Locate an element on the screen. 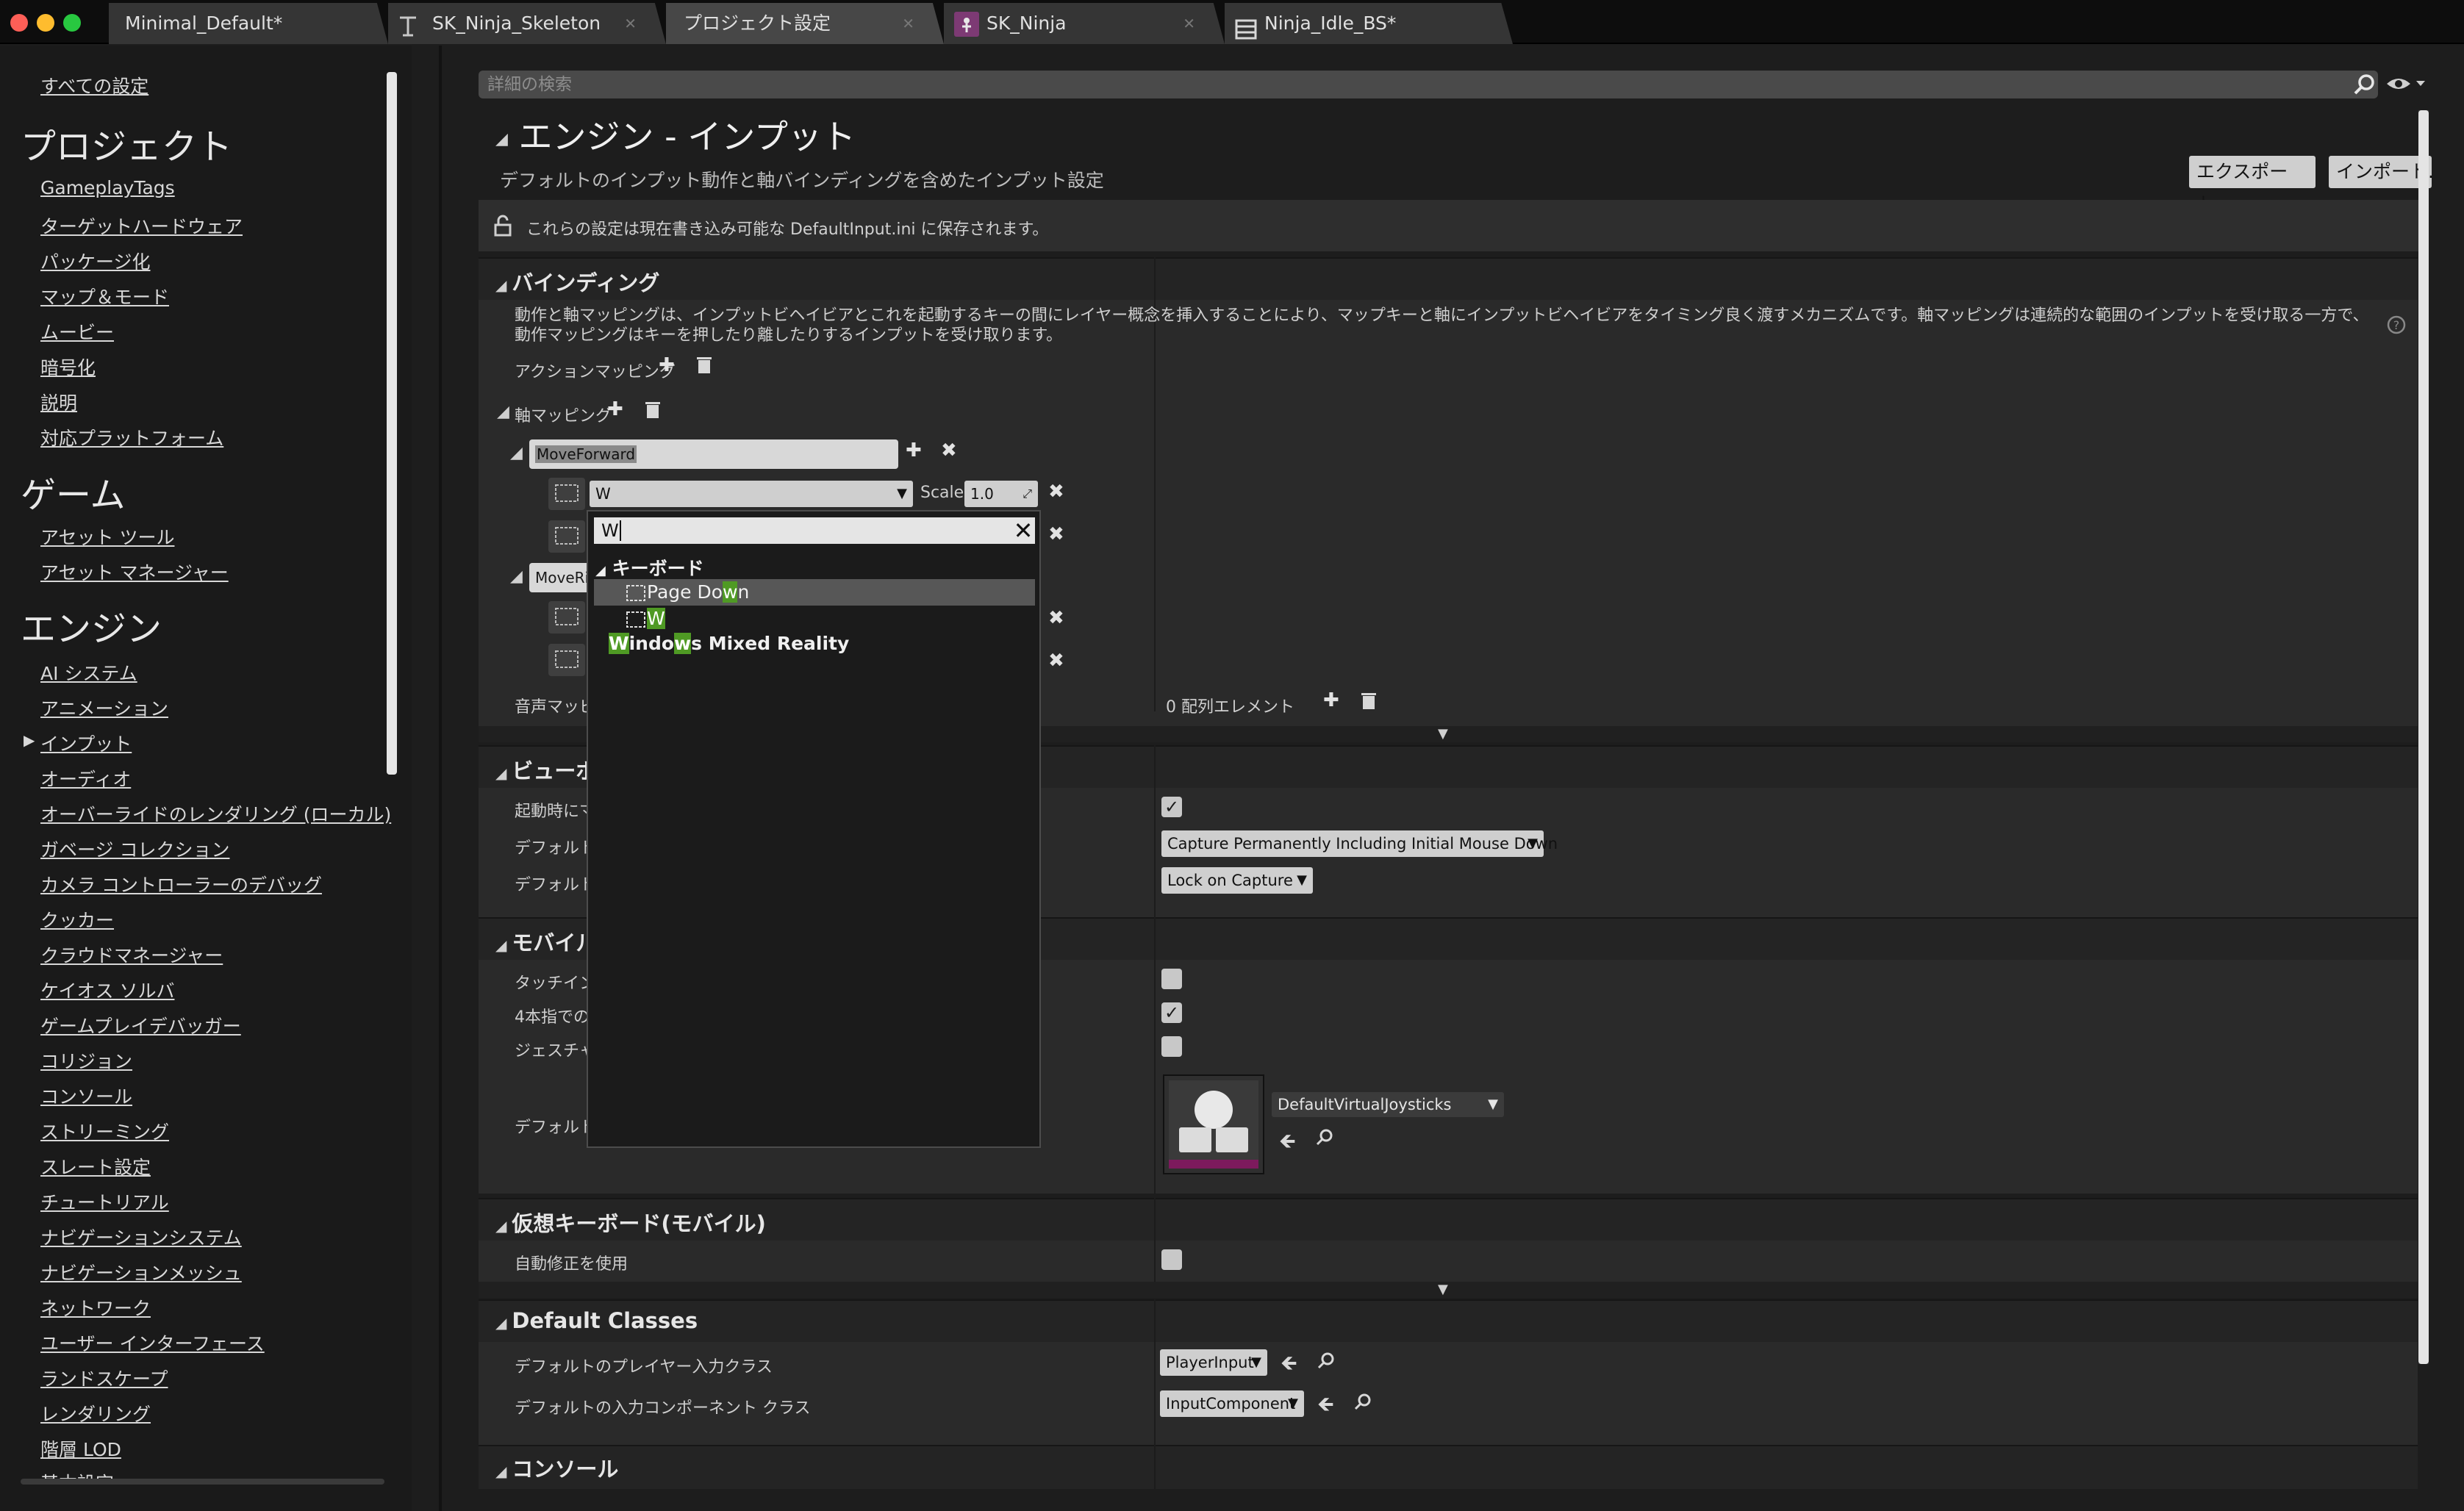 The image size is (2464, 1511). tab-sk-ninja-skeleton: SK_Ninja_Skeleton ✕ is located at coordinates (527, 23).